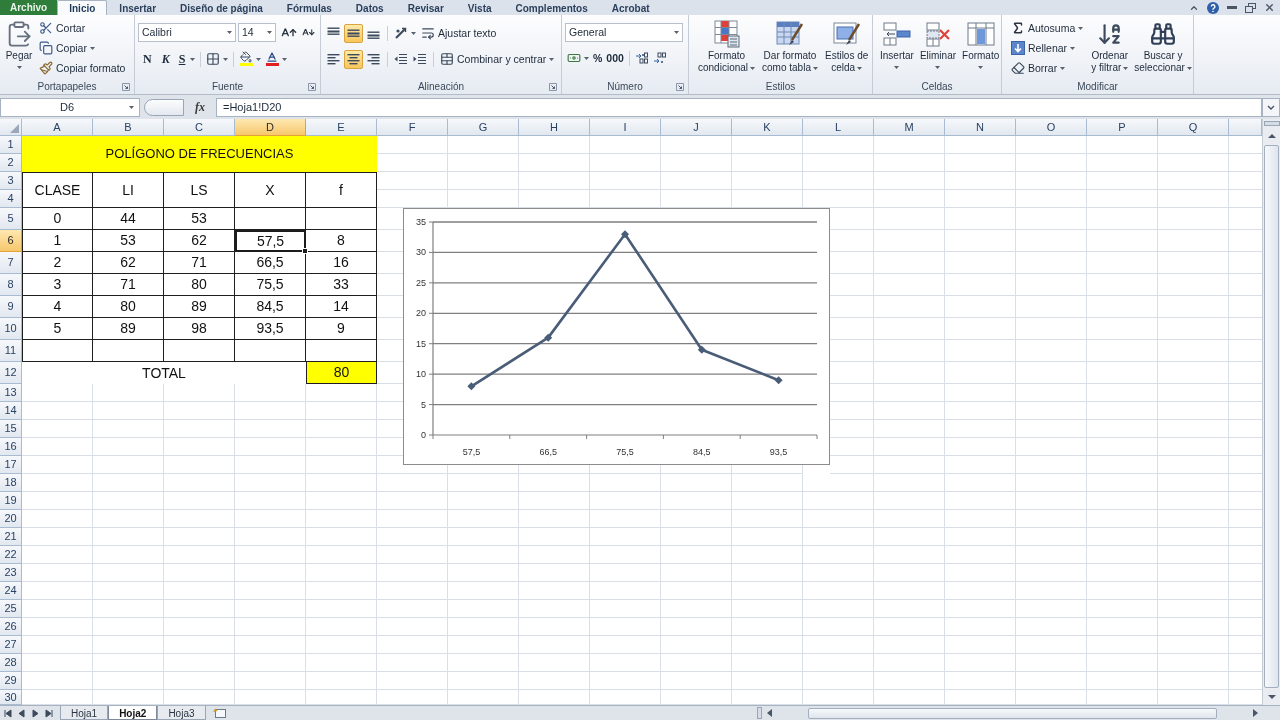 The image size is (1280, 720). What do you see at coordinates (554, 127) in the screenshot?
I see `column-header: H` at bounding box center [554, 127].